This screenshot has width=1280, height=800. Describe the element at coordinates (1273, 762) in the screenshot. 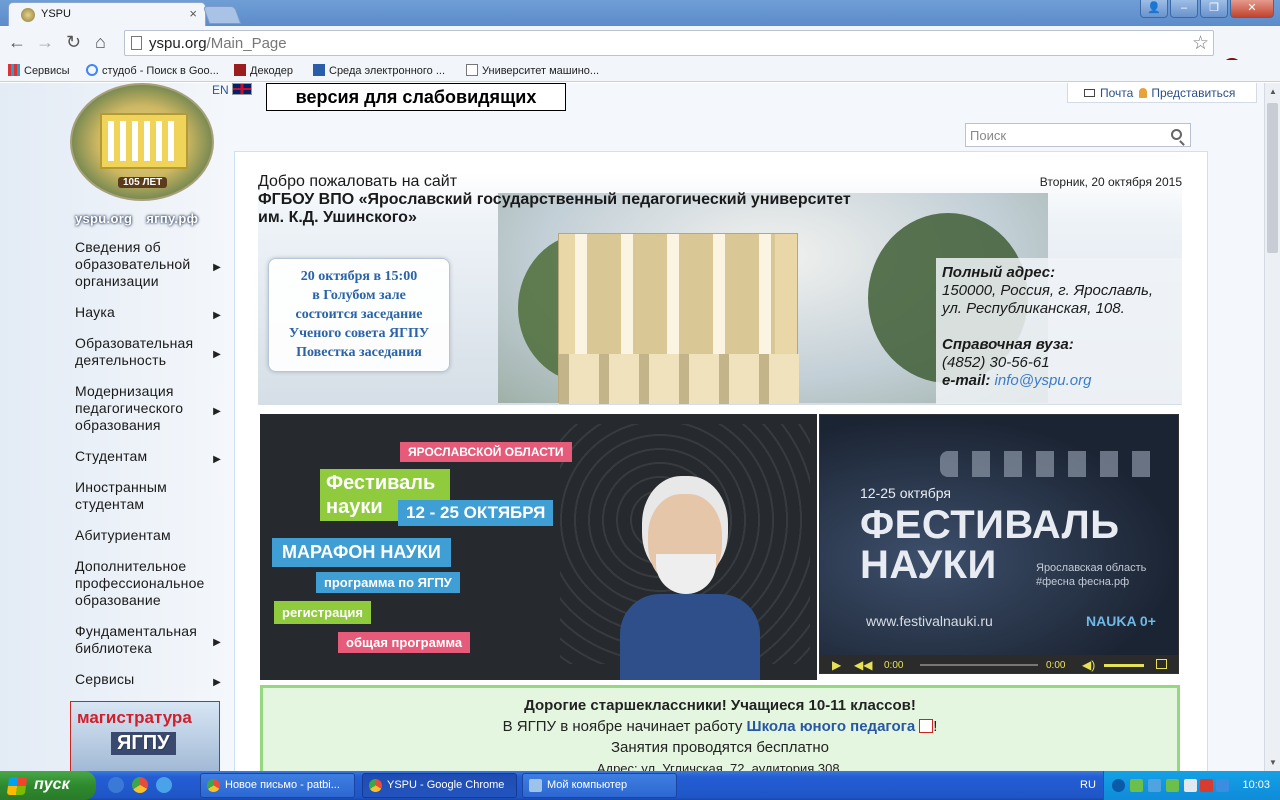

I see `scroll-down-icon: ▼` at that location.